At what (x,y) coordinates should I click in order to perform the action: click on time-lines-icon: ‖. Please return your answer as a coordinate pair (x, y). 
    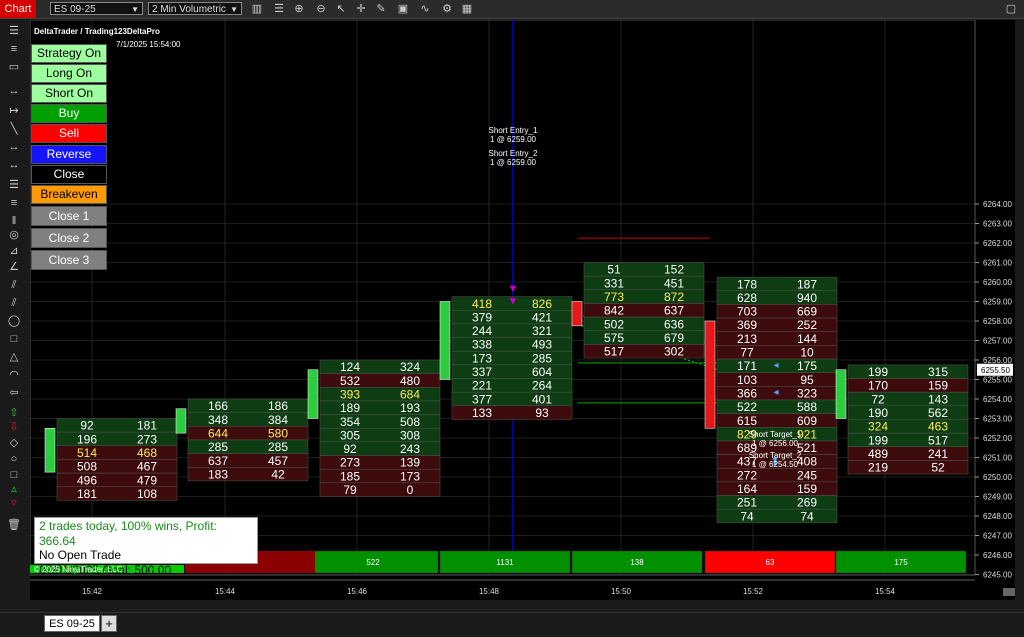
    Looking at the image, I should click on (14, 221).